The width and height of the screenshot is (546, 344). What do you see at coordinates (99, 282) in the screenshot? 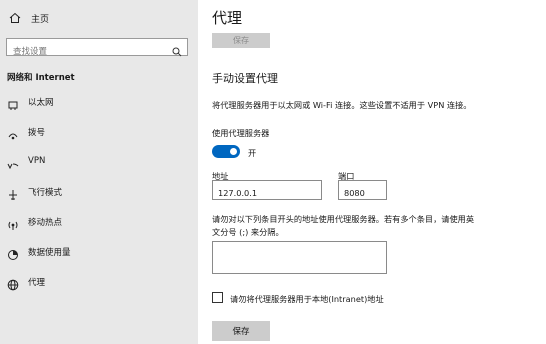
I see `sidebar-item-proxy: 代理` at bounding box center [99, 282].